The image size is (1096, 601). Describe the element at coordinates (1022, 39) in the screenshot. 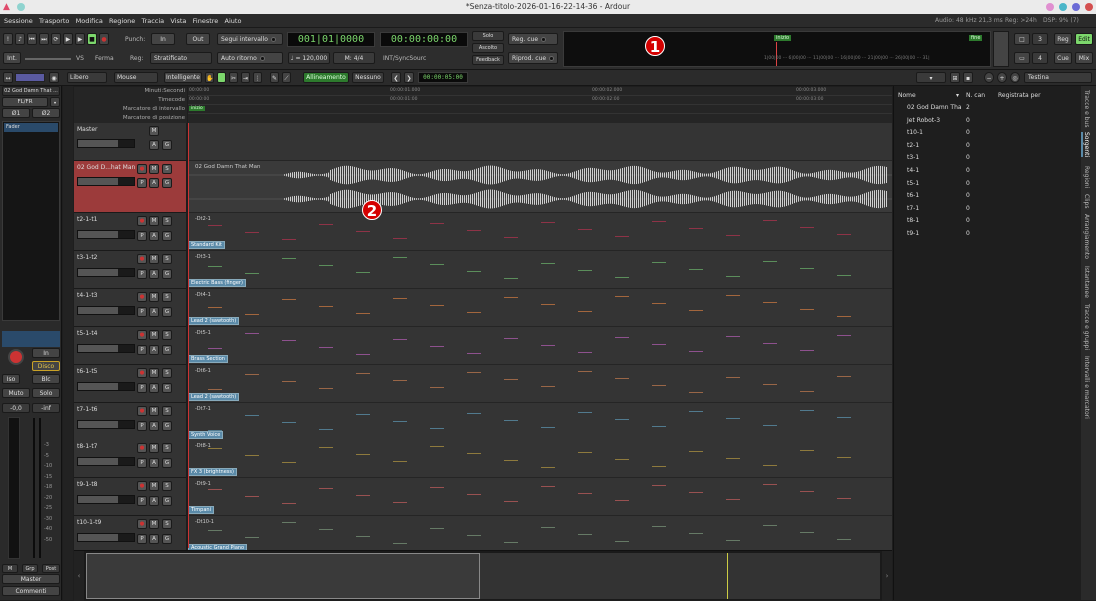

I see `fullscreen-icon: □` at that location.